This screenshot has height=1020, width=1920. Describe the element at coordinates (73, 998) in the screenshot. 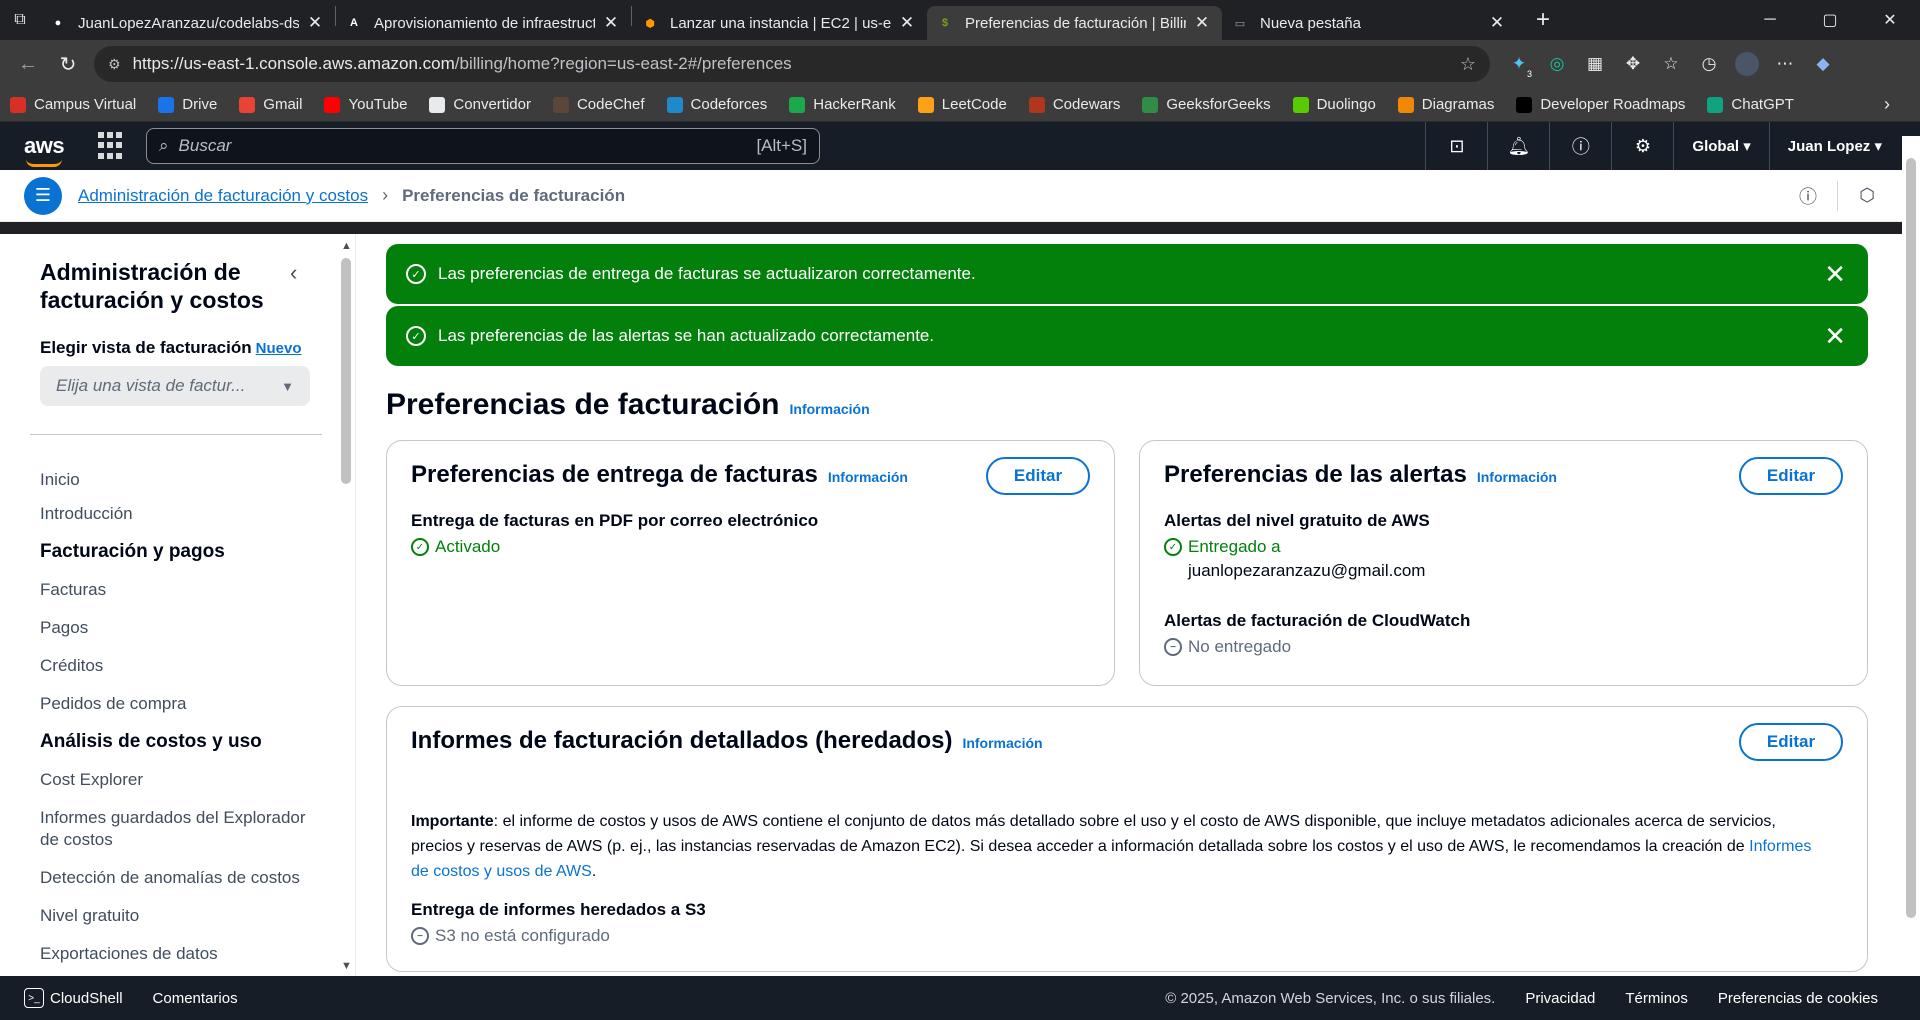

I see `cloudshell-button: >_ CloudShell` at that location.